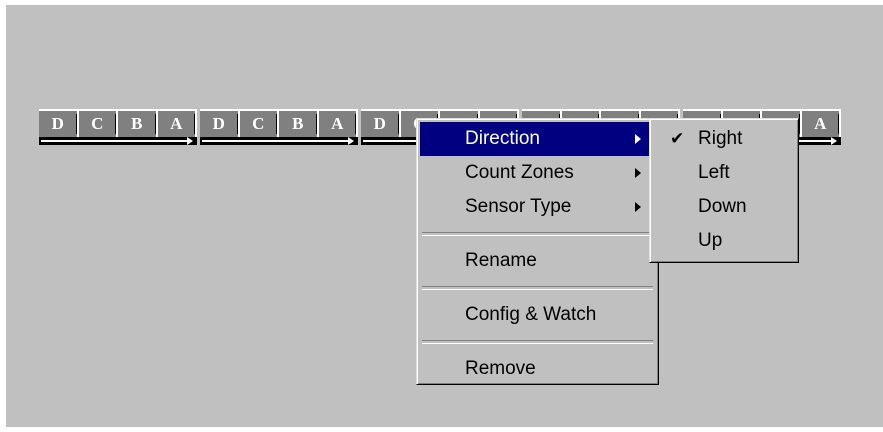  I want to click on submenu-item-left: Left, so click(724, 173).